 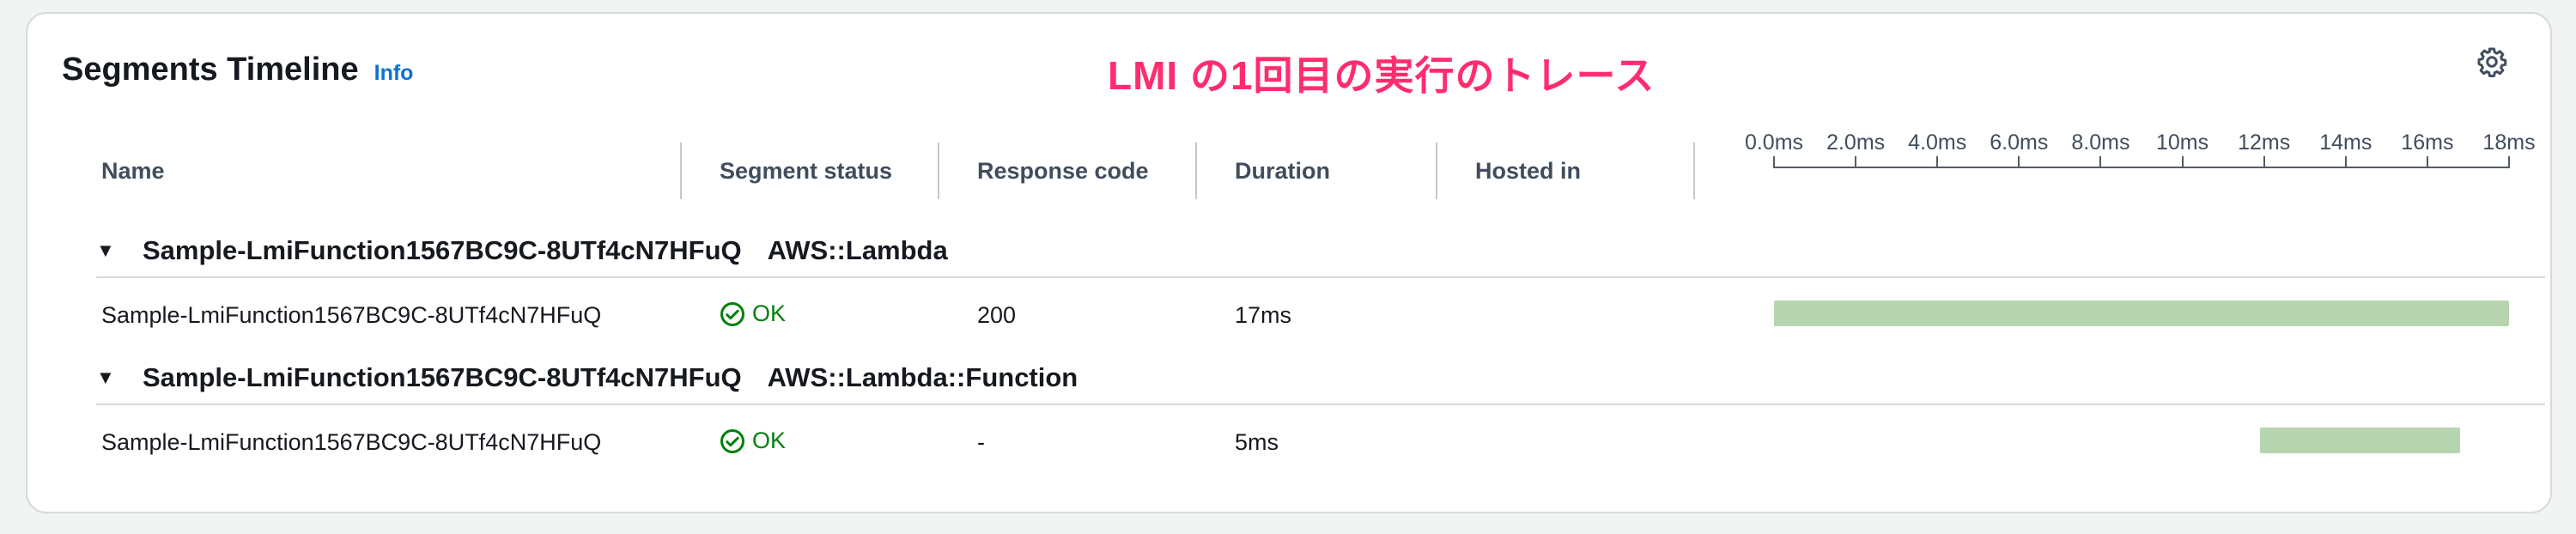 I want to click on info-link: Info, so click(x=394, y=73).